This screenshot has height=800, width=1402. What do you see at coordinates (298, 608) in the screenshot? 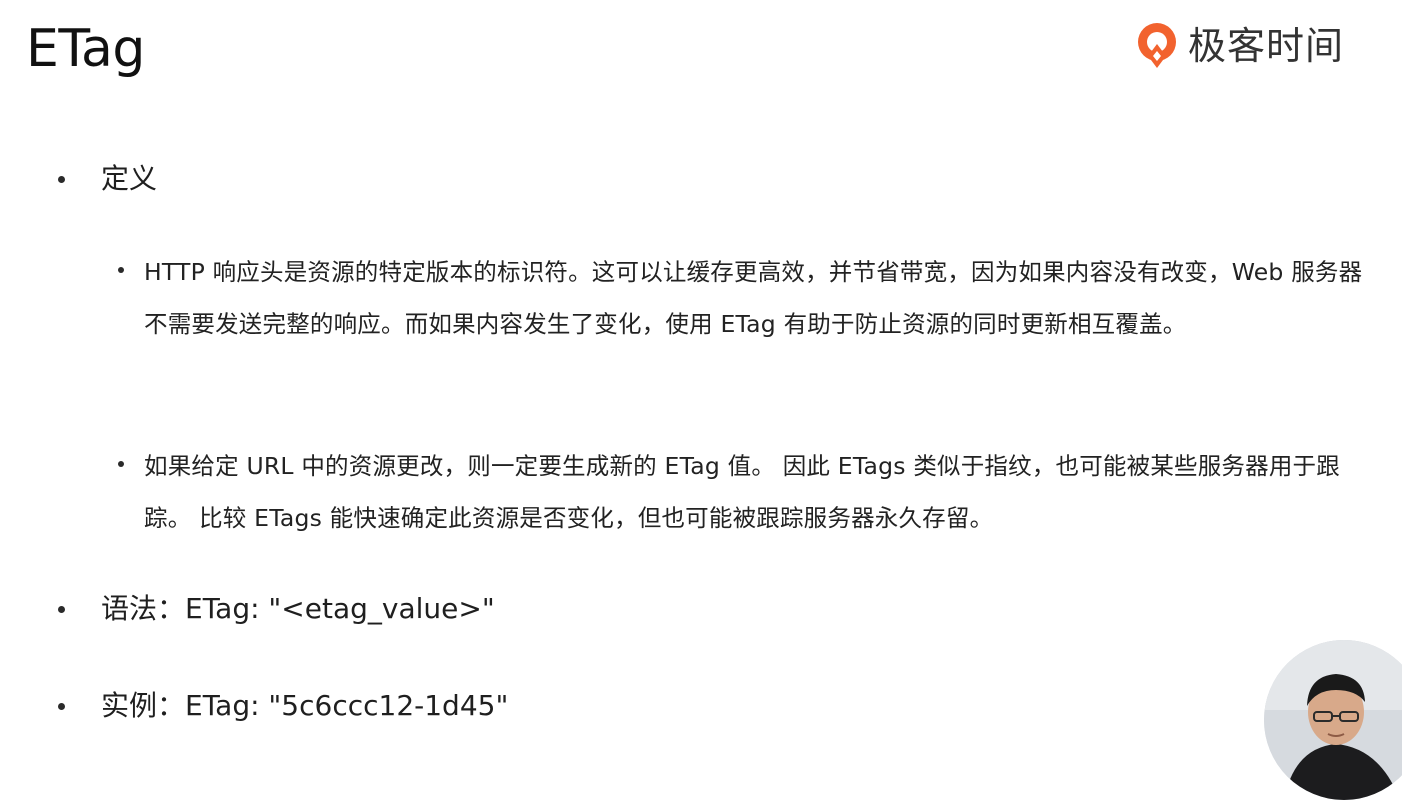
I see `syntax-text: 语法：ETag: "<etag_value>"` at bounding box center [298, 608].